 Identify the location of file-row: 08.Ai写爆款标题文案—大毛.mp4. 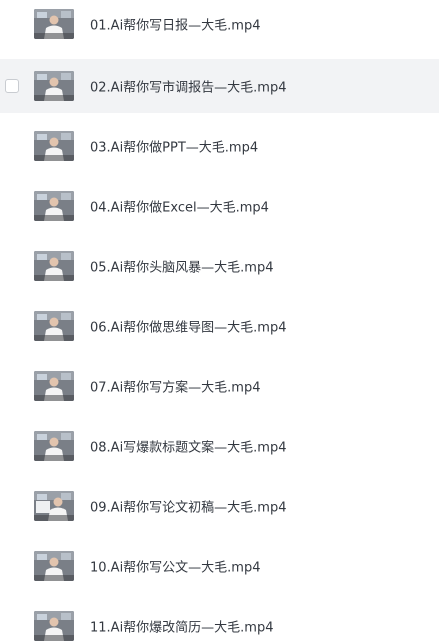
(219, 446).